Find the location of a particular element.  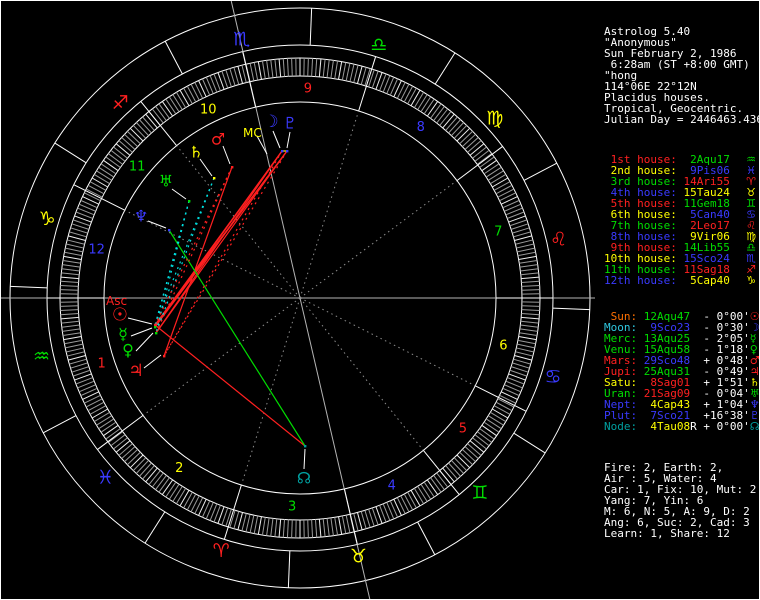

virgo-glyph-icon: ♍ is located at coordinates (494, 118).